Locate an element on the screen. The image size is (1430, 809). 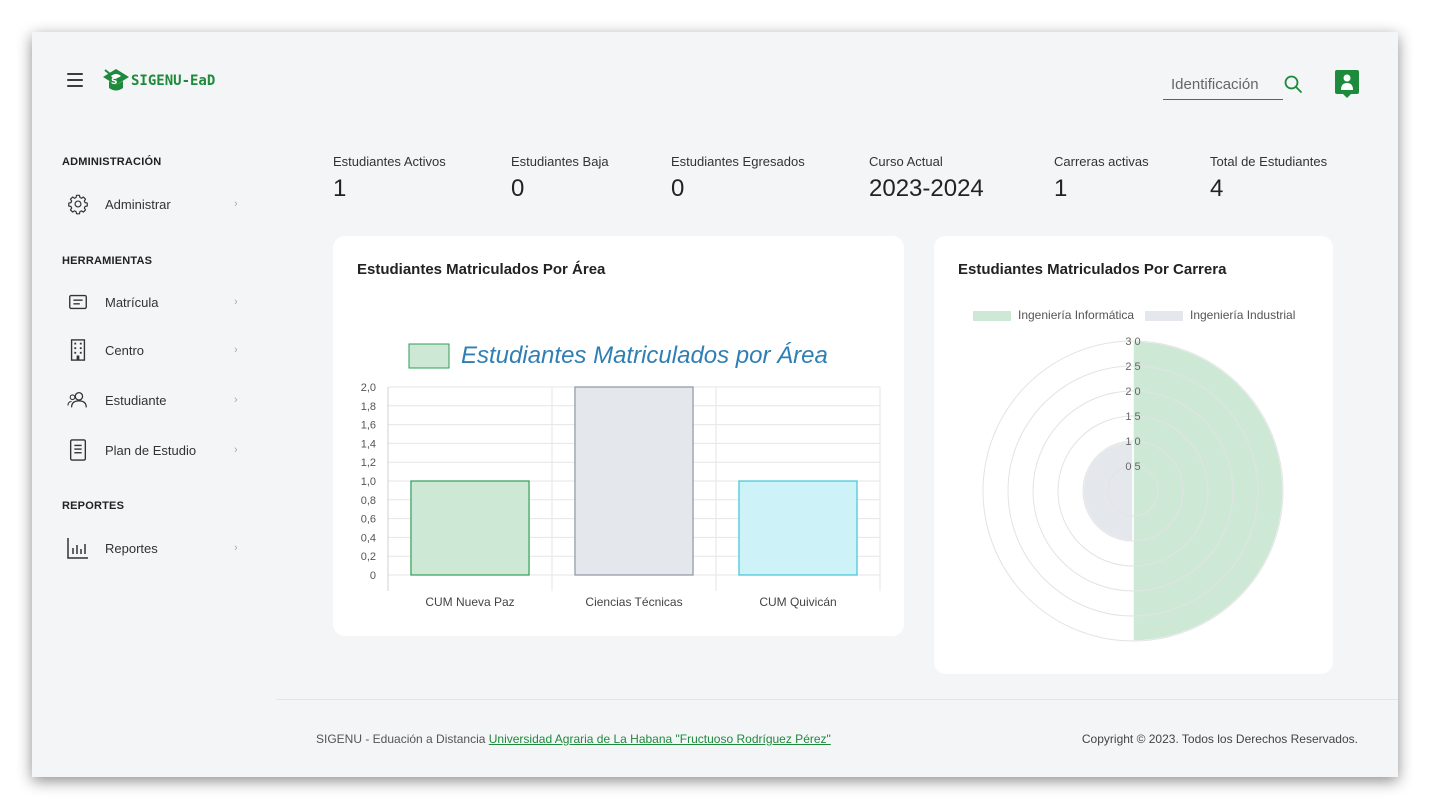
svg-text: S is located at coordinates (114, 82).